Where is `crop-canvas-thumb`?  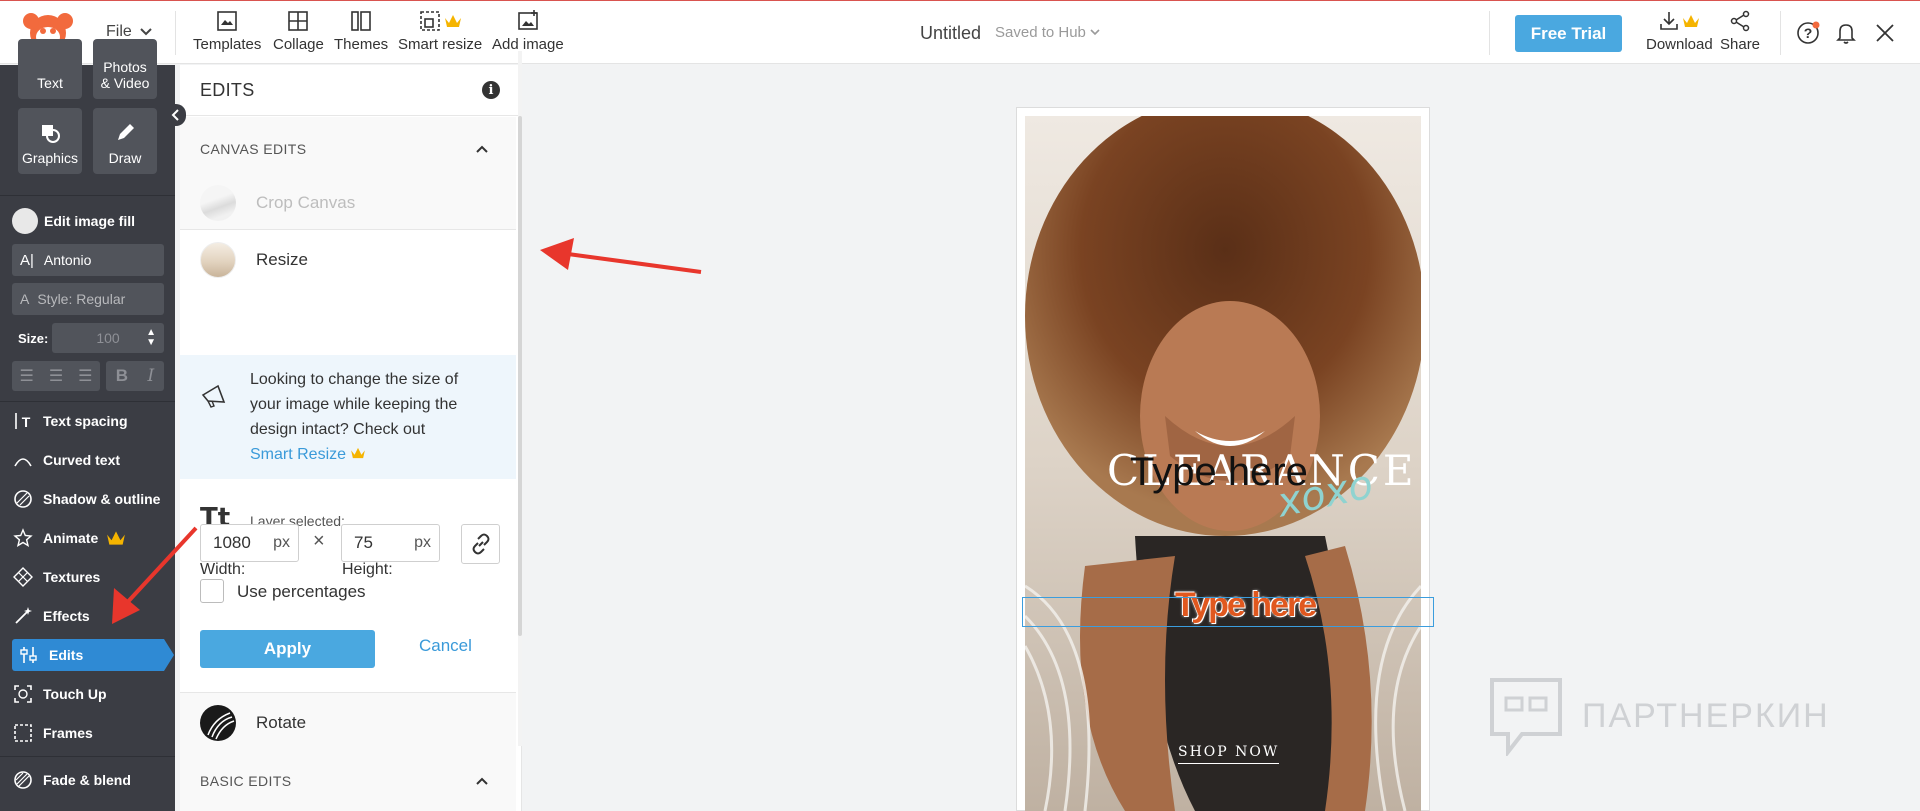 crop-canvas-thumb is located at coordinates (218, 203).